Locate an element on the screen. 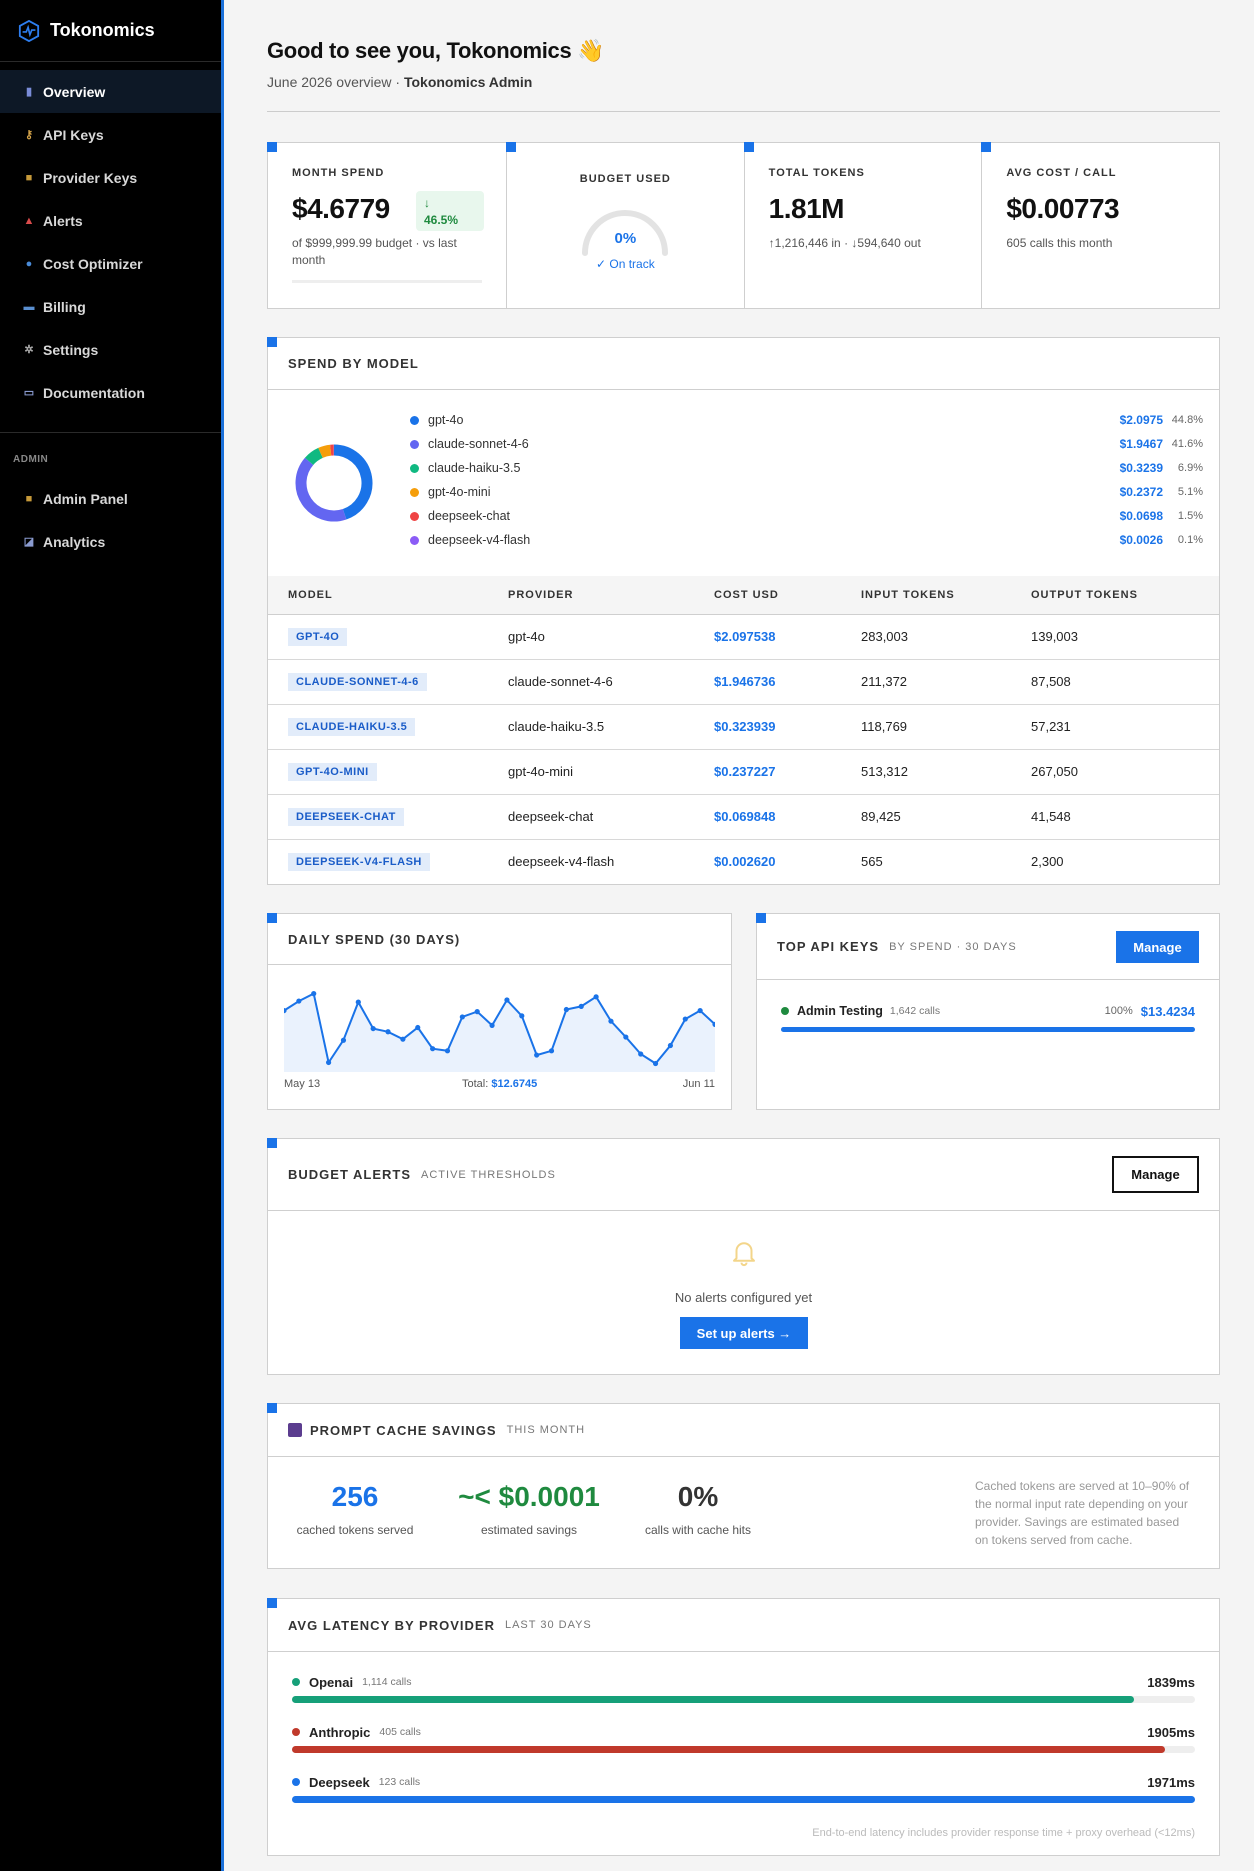 The height and width of the screenshot is (1871, 1254). legend-cost: $0.2372 is located at coordinates (1141, 492).